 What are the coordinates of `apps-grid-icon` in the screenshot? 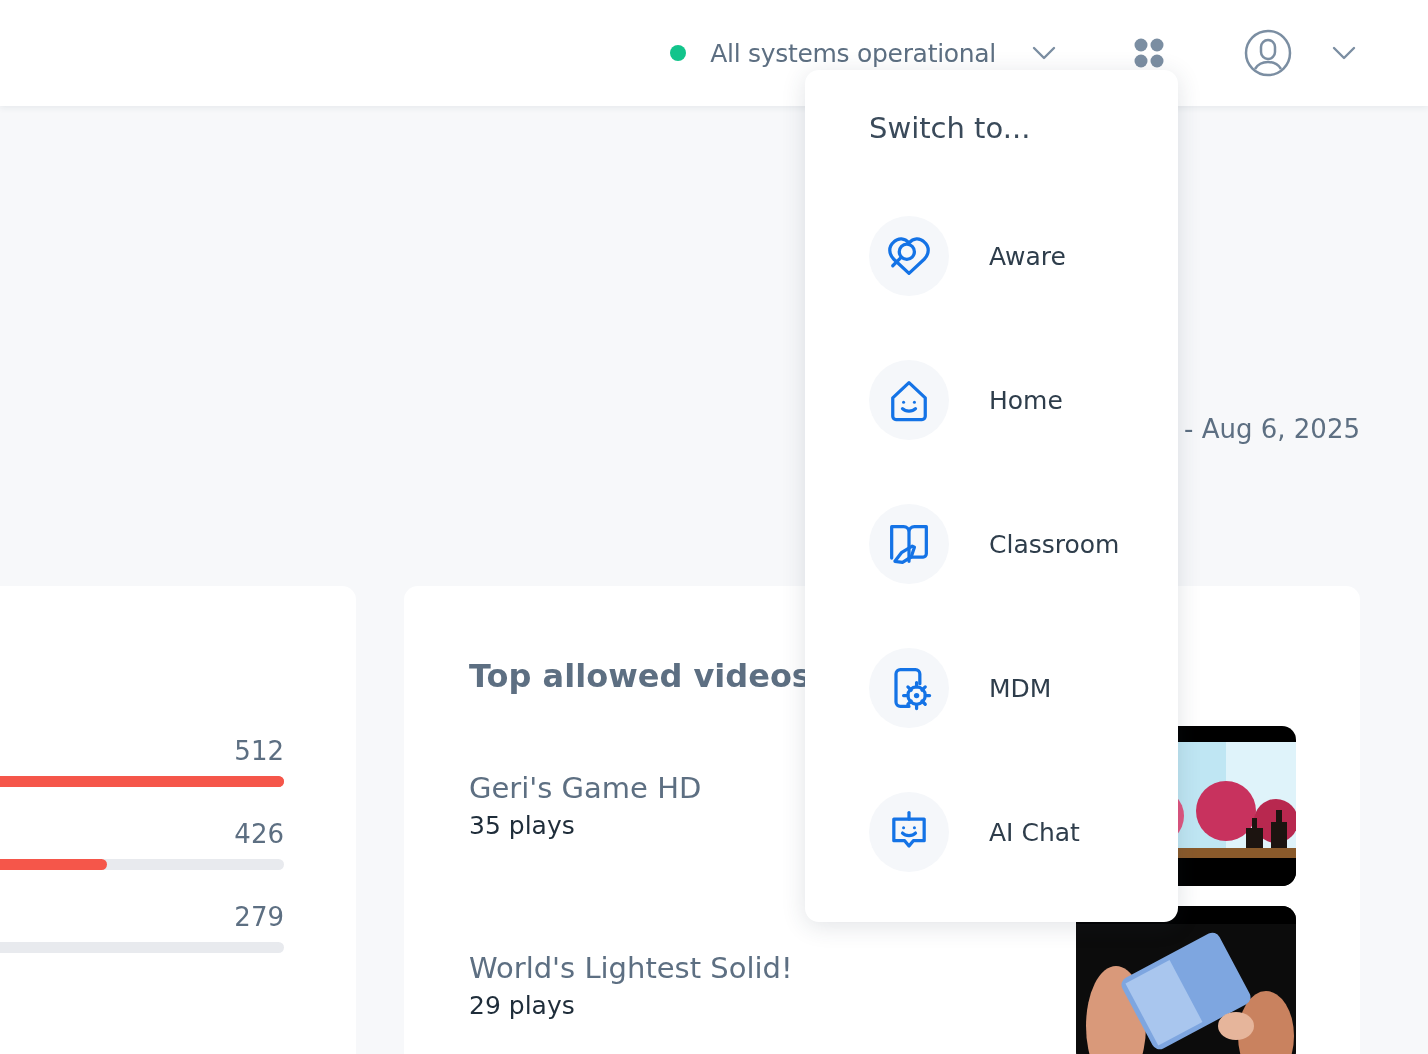 It's located at (1149, 53).